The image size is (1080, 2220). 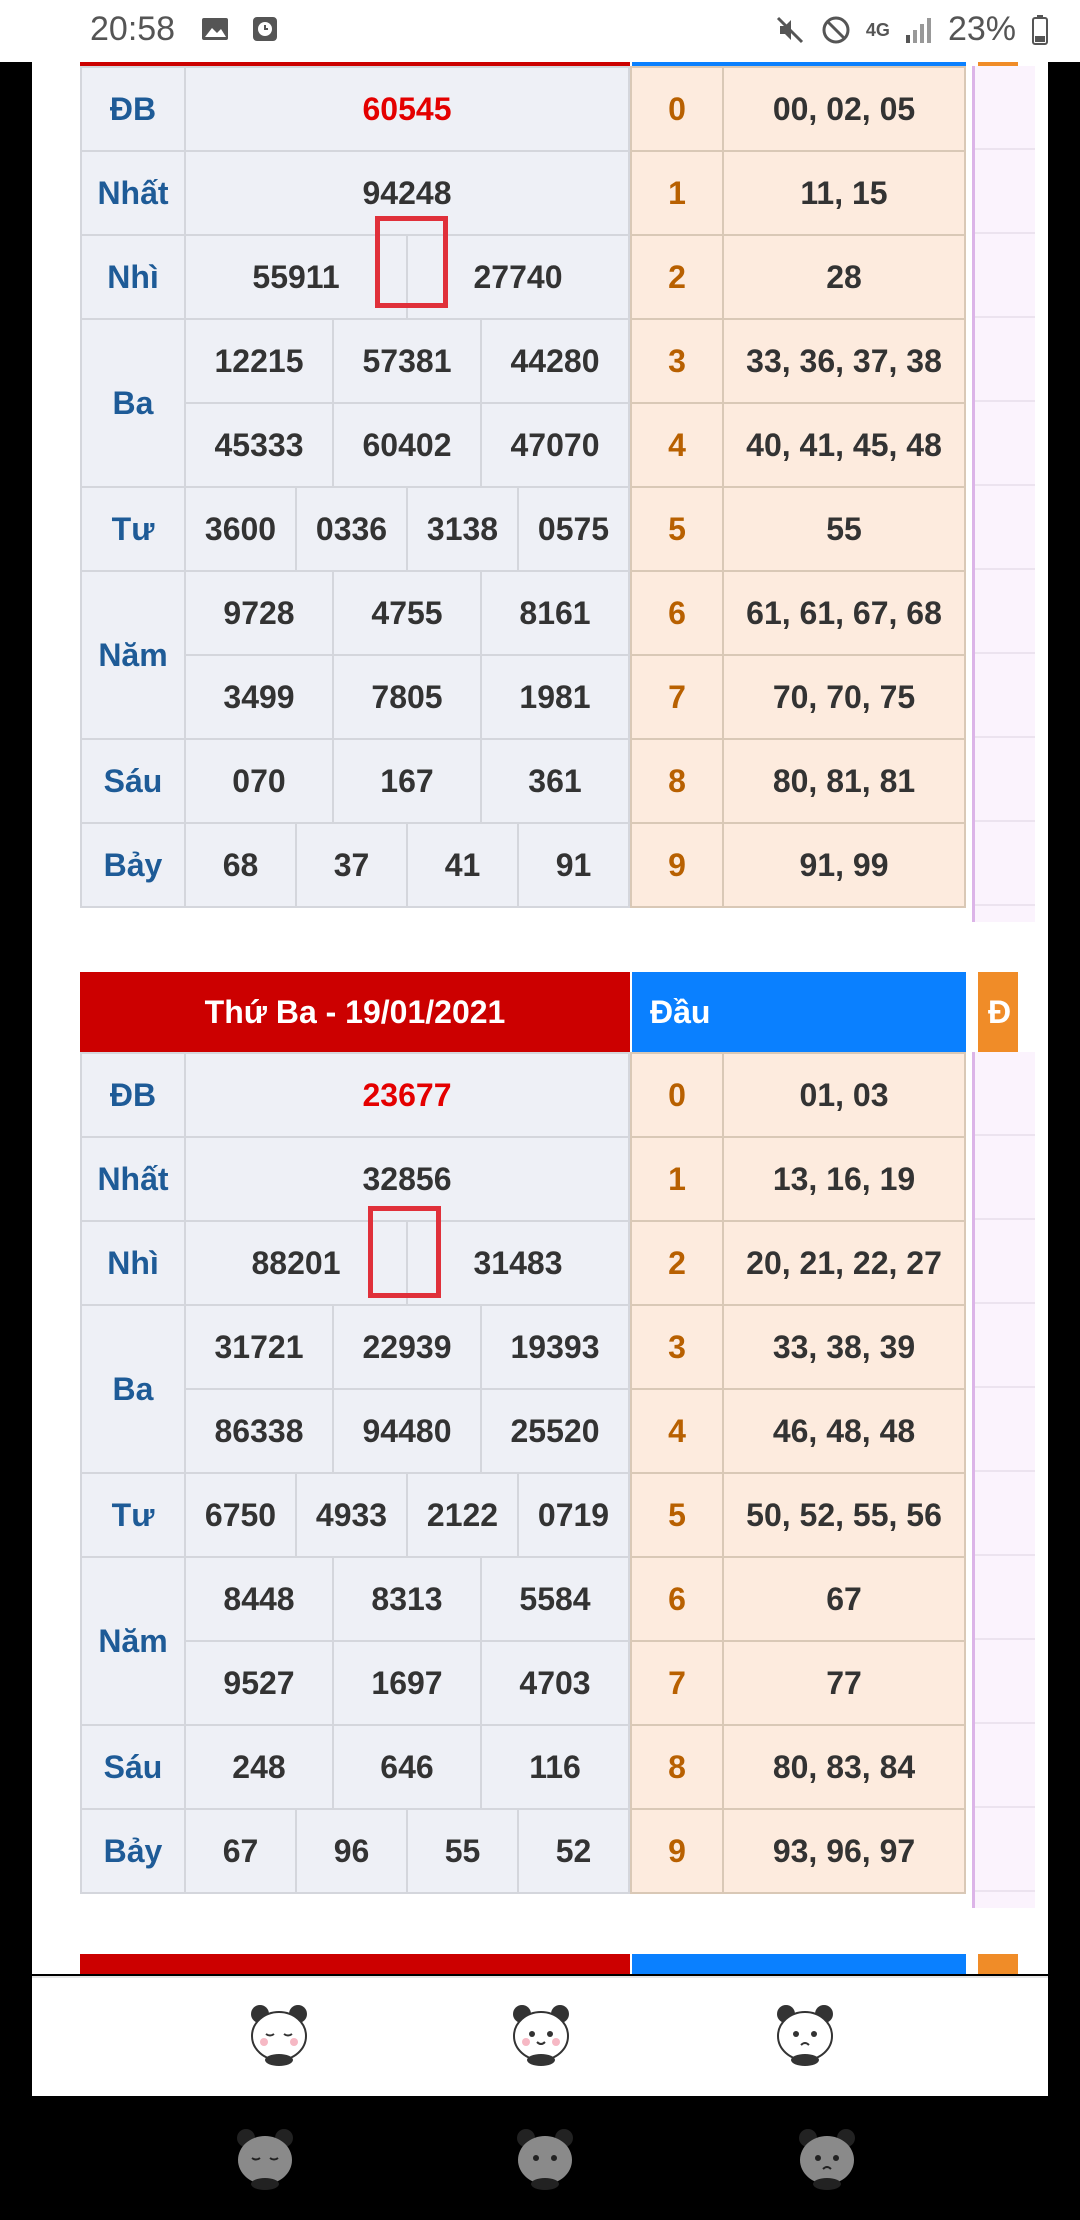 What do you see at coordinates (133, 193) in the screenshot?
I see `label-nhat: Nhất` at bounding box center [133, 193].